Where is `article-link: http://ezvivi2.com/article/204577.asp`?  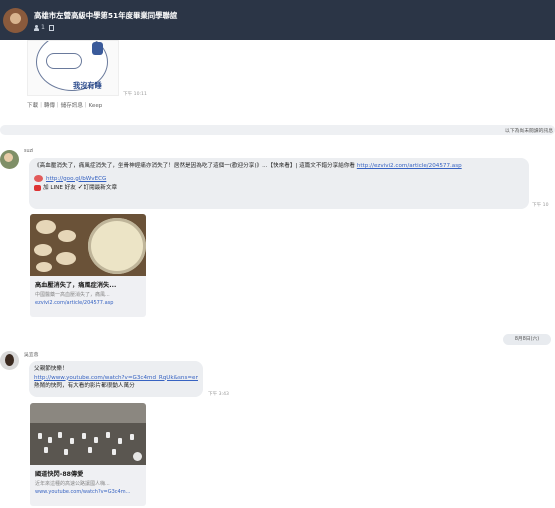 article-link: http://ezvivi2.com/article/204577.asp is located at coordinates (409, 166).